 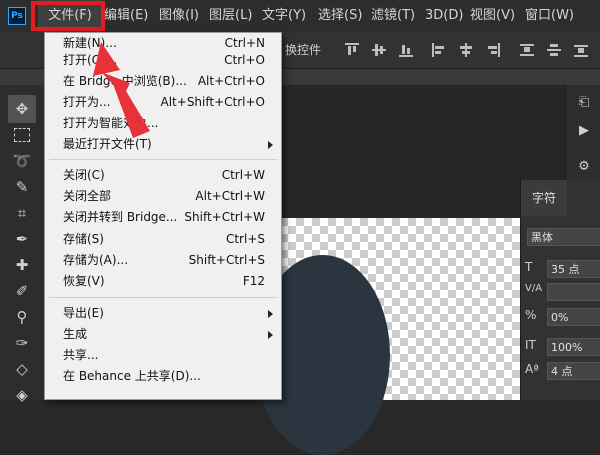 I want to click on highlight-box, so click(x=68, y=16).